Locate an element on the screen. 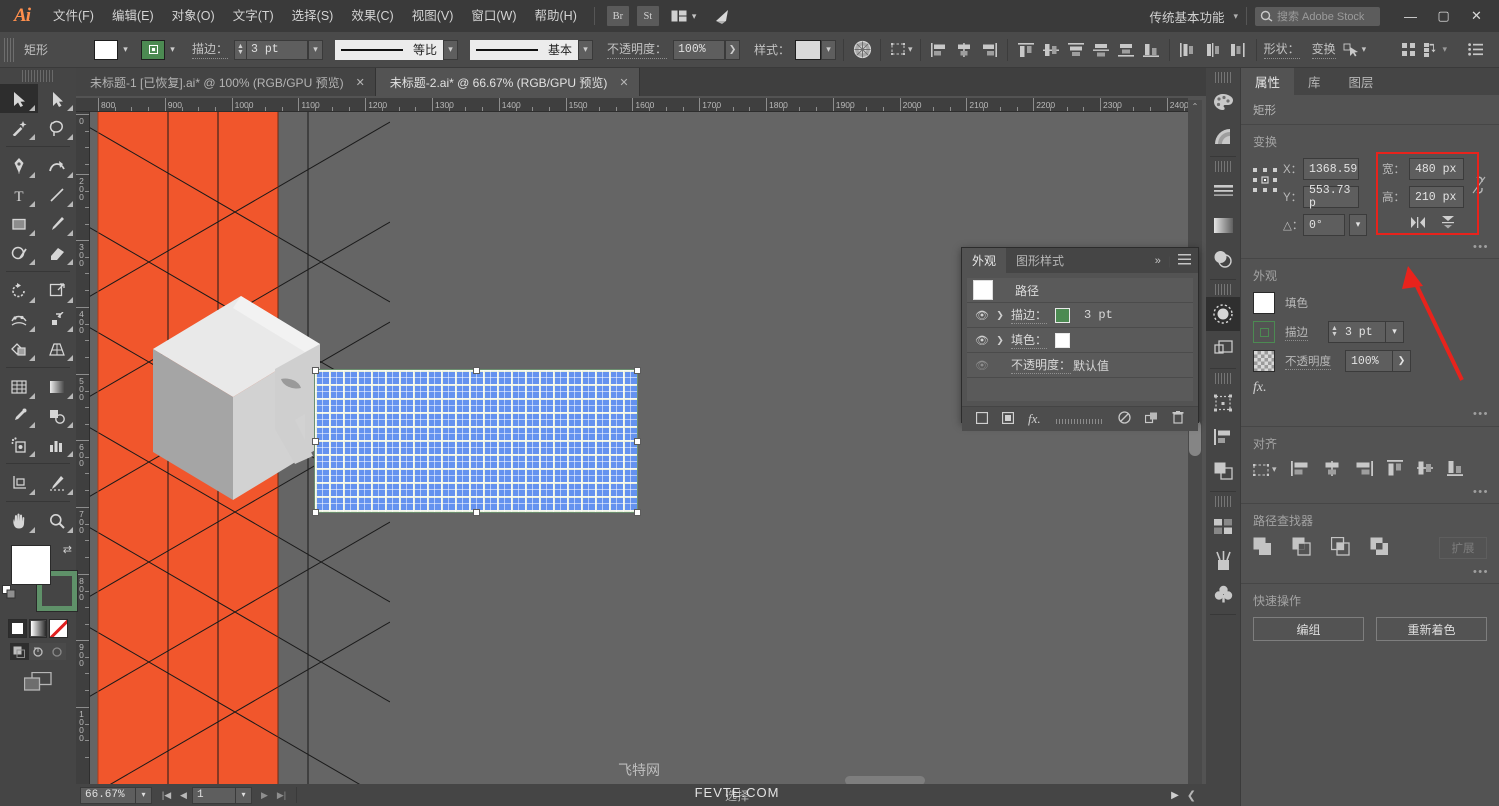  align-center-h-icon is located at coordinates (1332, 469).